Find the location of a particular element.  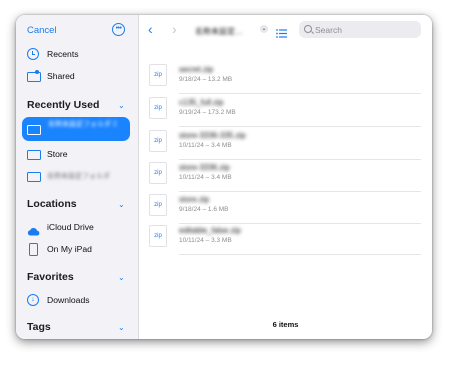

file-name: editable_false.zip is located at coordinates (210, 230).